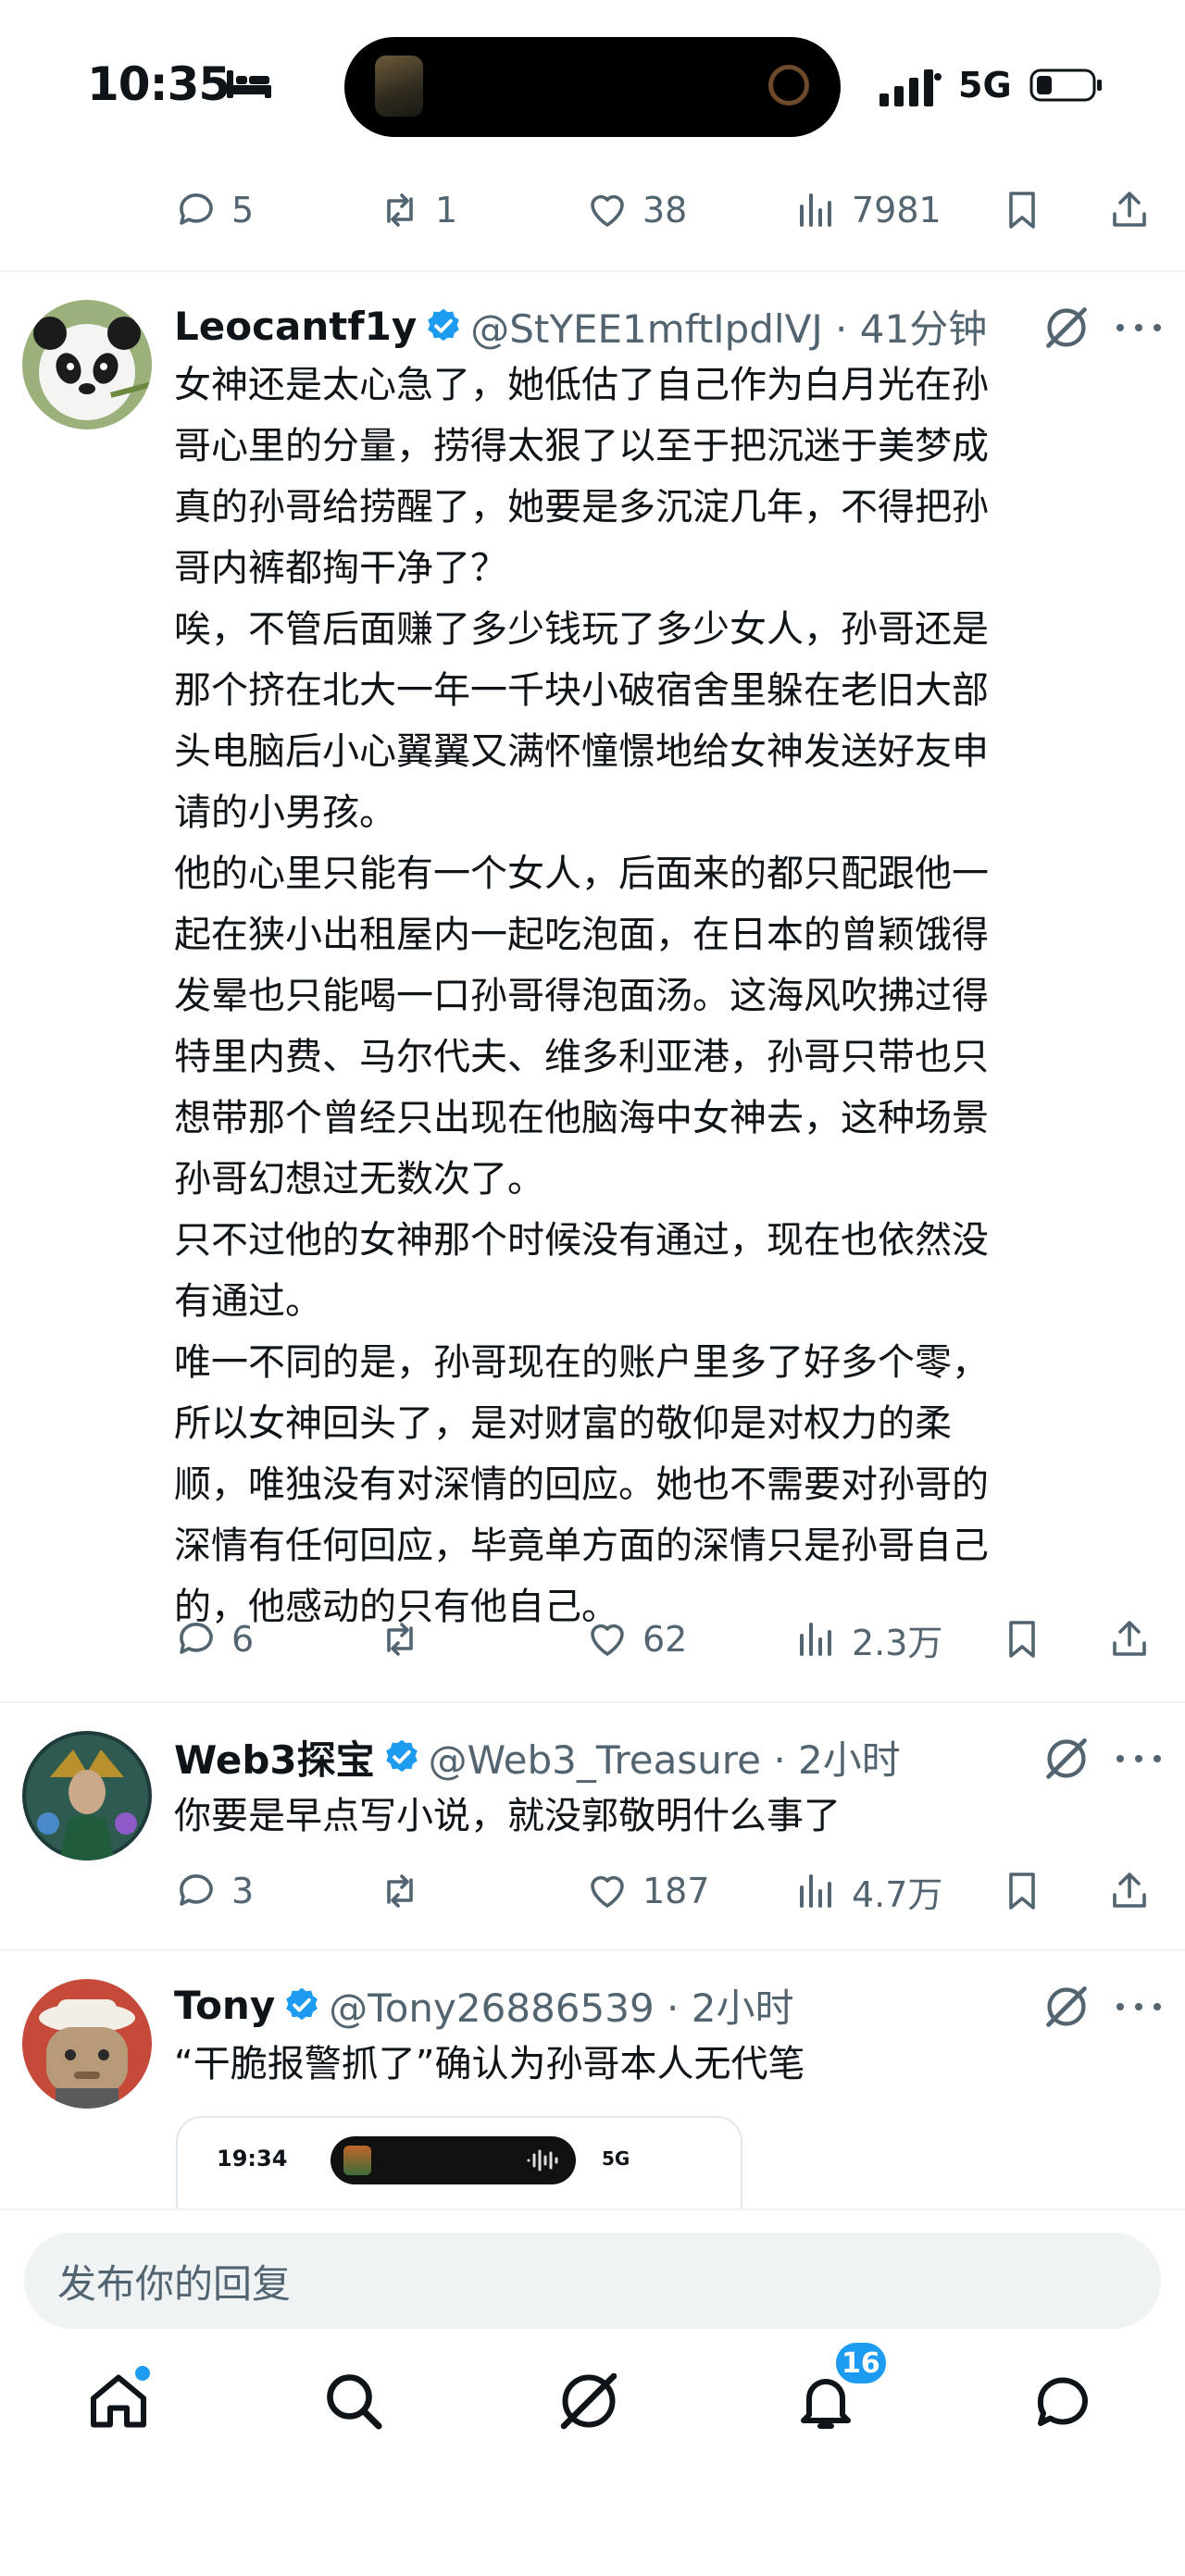 This screenshot has height=2576, width=1185. I want to click on like-button: 187, so click(647, 1891).